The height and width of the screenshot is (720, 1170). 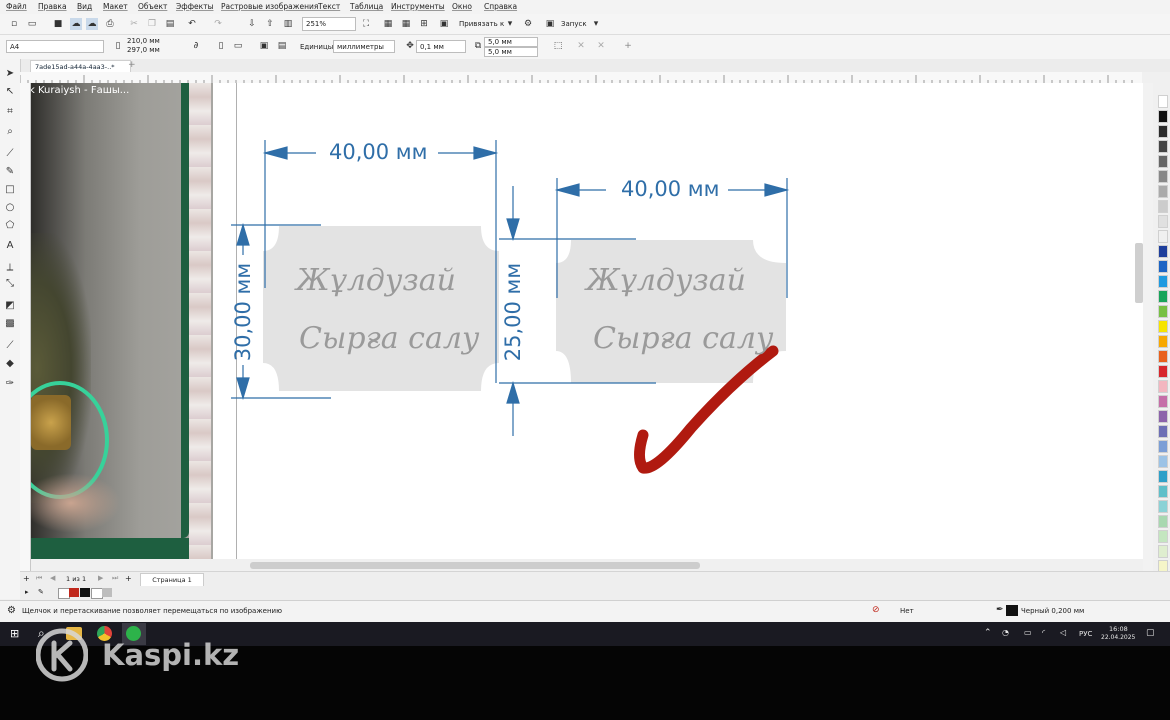 I want to click on add-page-icon: +, so click(x=26, y=578).